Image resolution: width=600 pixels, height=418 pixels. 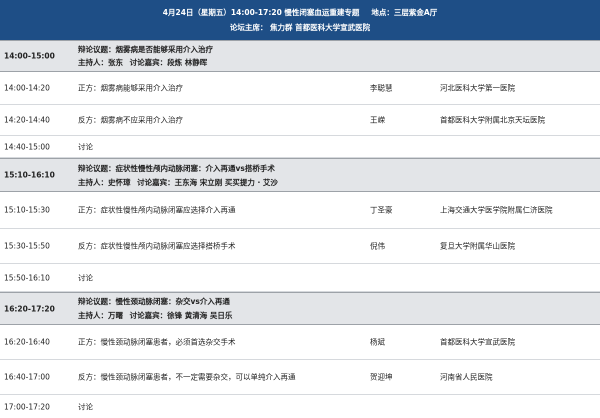 I want to click on row-topic: 正方：慢性颈动脉闭塞患者，必须首选杂交手术, so click(x=157, y=342).